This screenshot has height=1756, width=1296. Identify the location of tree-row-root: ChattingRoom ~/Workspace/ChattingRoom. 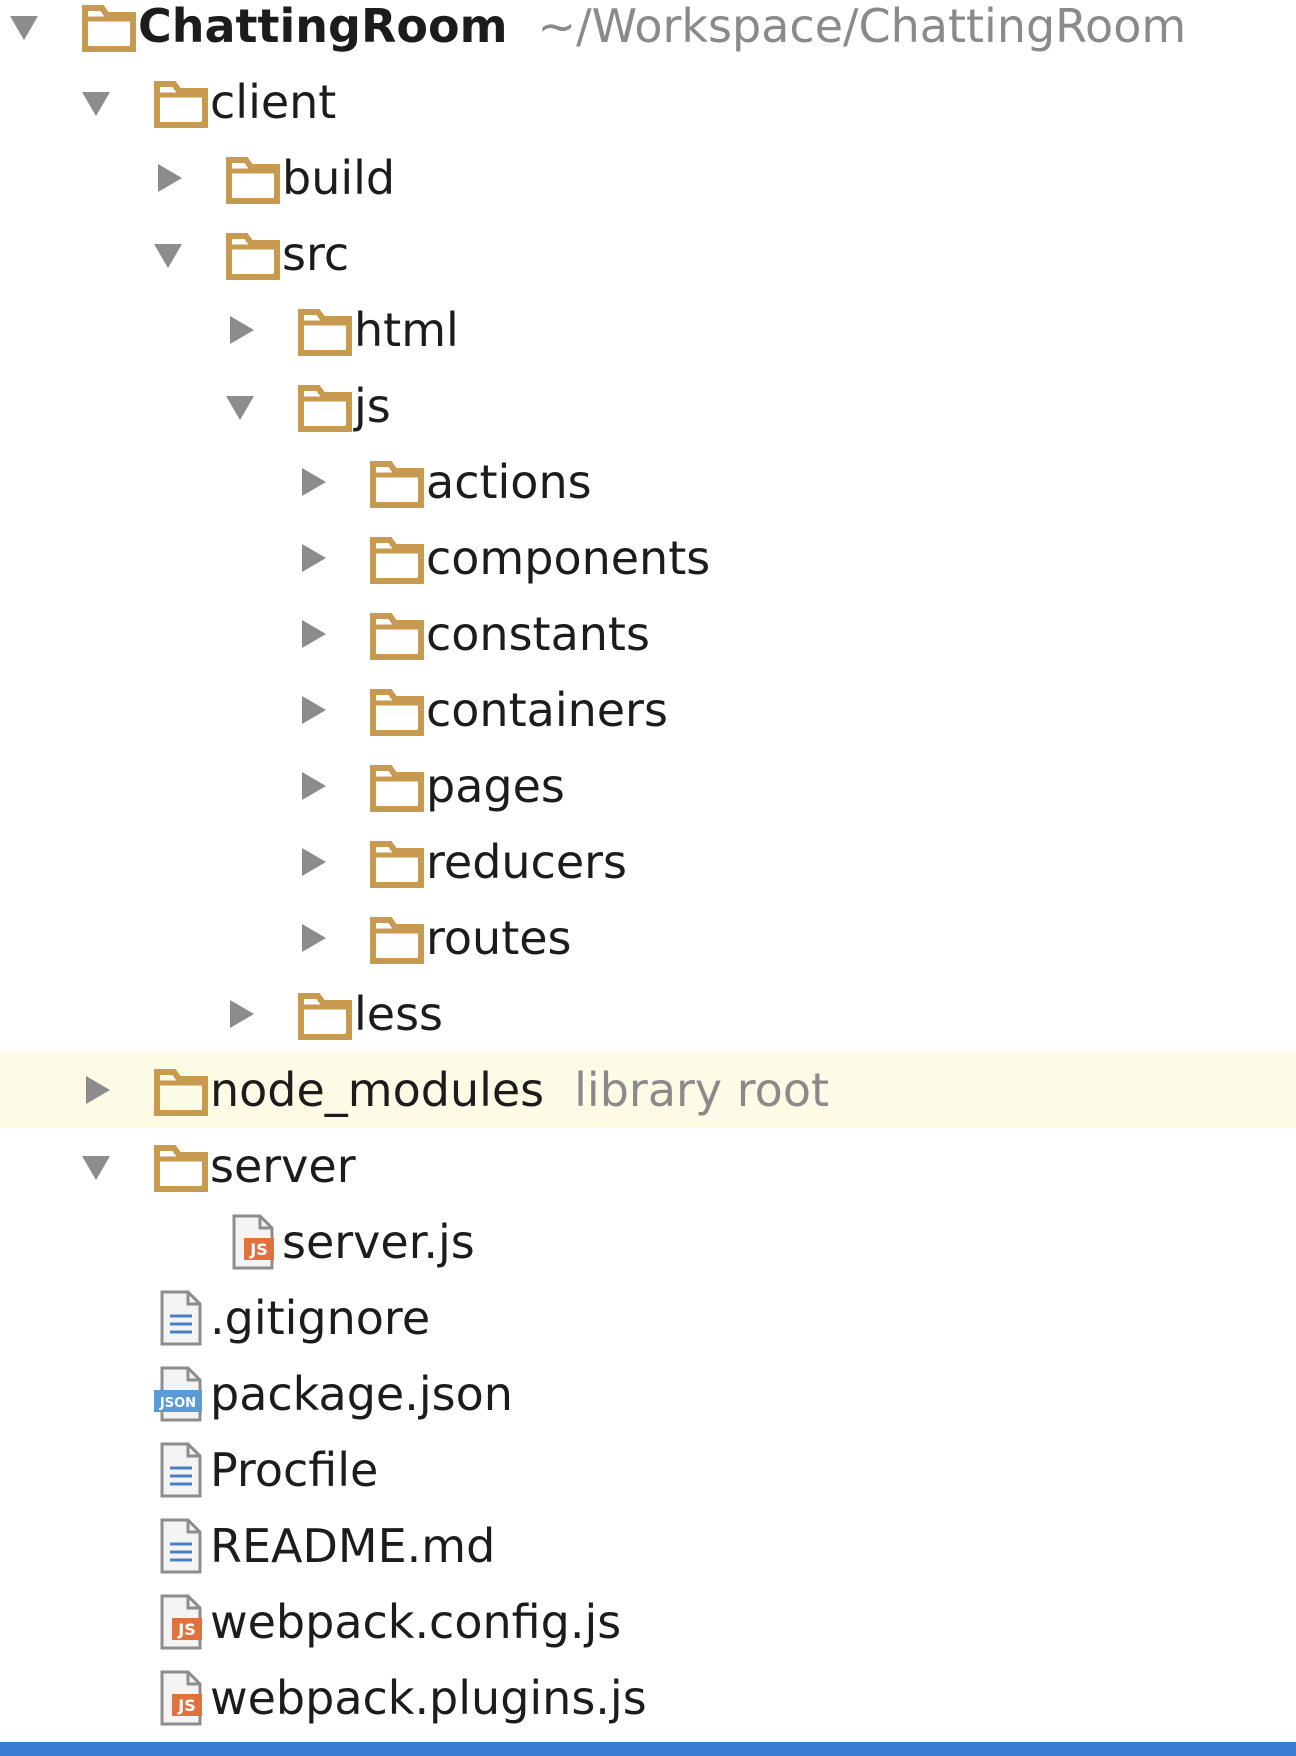
(648, 32).